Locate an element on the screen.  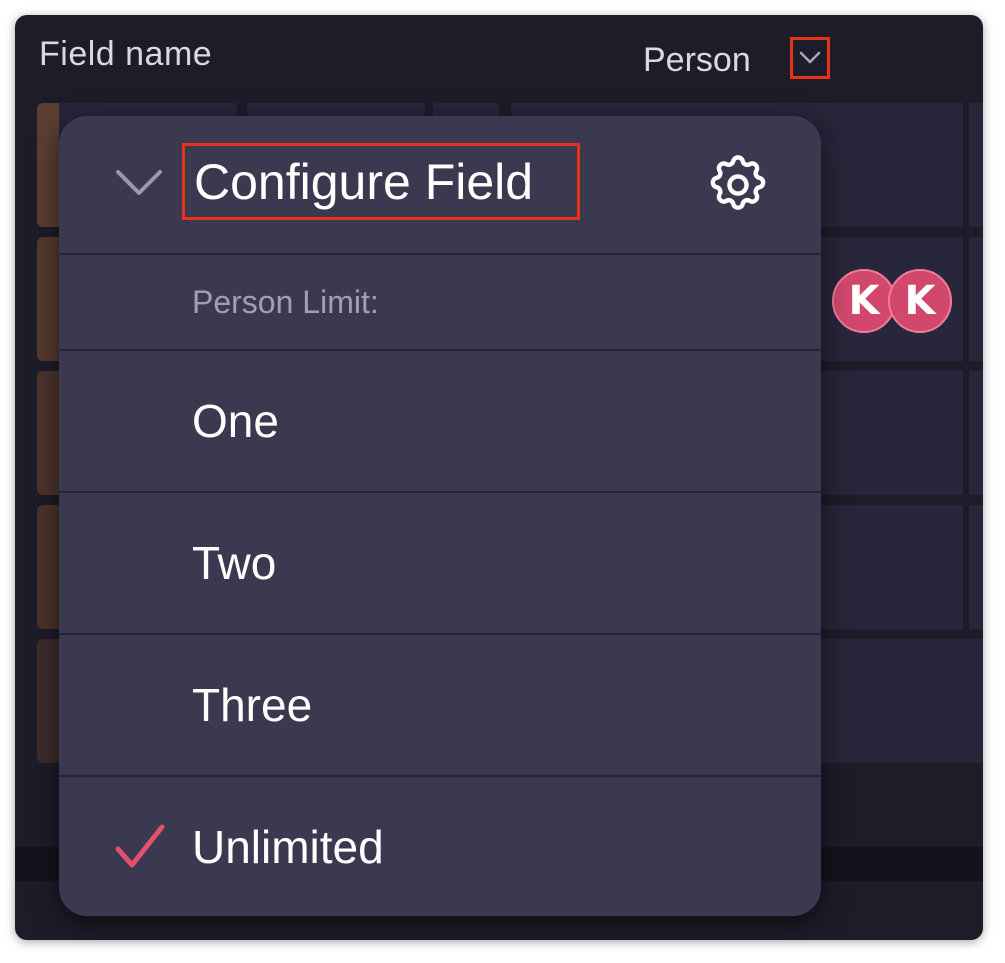
popover-title-text: Configure Field is located at coordinates (364, 181).